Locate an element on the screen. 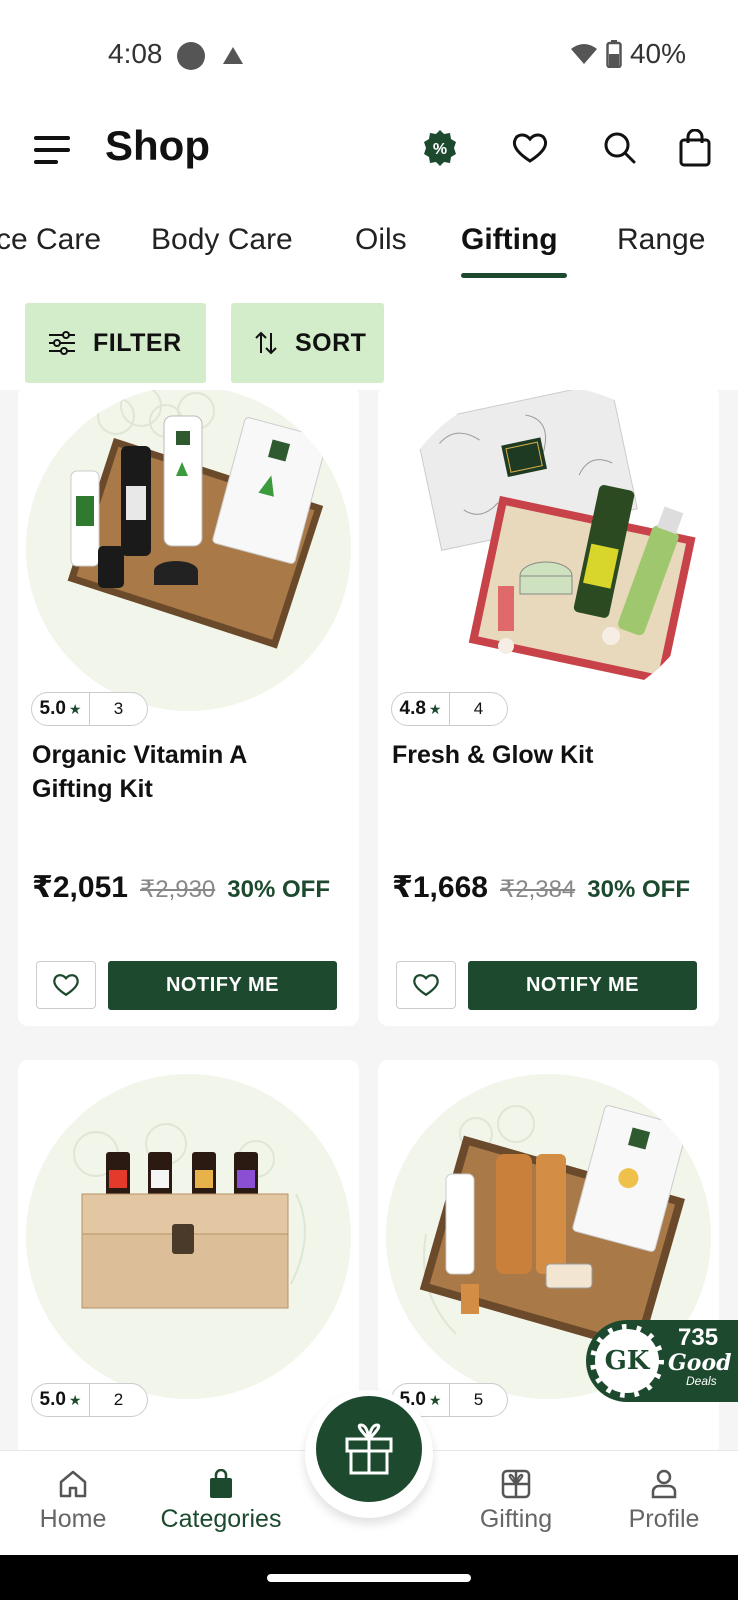 This screenshot has width=738, height=1600. wifi-icon is located at coordinates (583, 54).